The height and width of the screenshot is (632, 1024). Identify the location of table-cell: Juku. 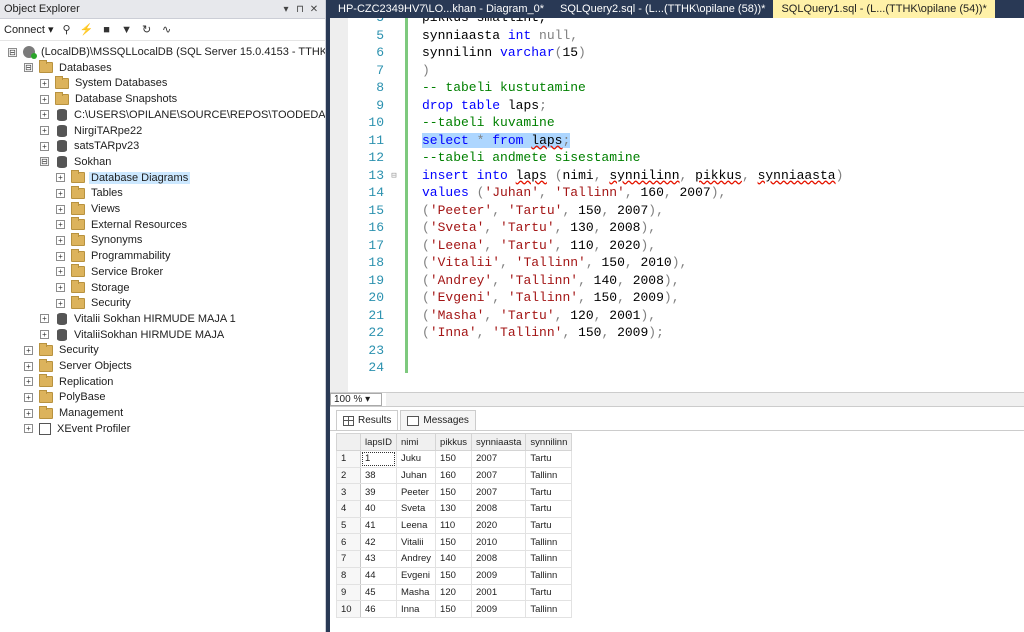
(416, 459).